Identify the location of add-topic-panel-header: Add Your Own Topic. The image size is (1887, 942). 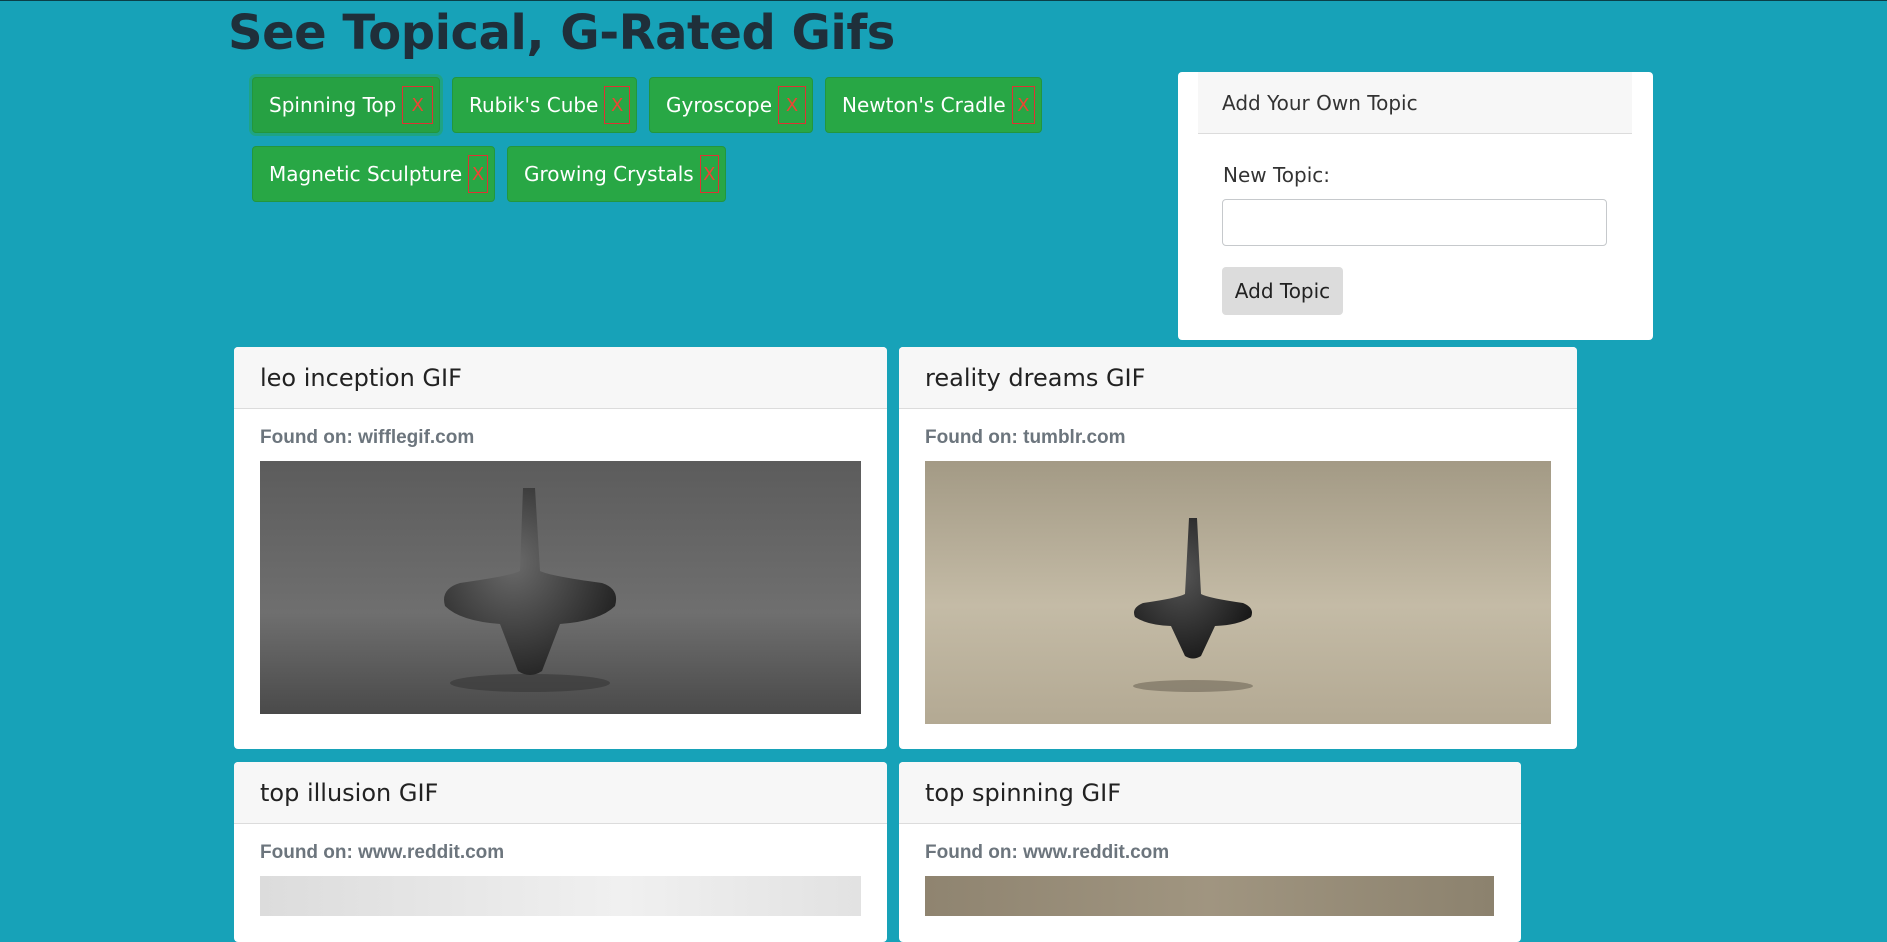
(1415, 103).